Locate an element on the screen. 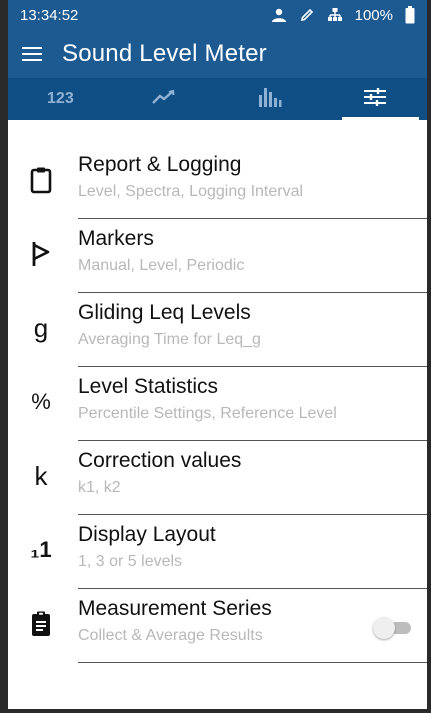  tab-spectrum is located at coordinates (270, 99).